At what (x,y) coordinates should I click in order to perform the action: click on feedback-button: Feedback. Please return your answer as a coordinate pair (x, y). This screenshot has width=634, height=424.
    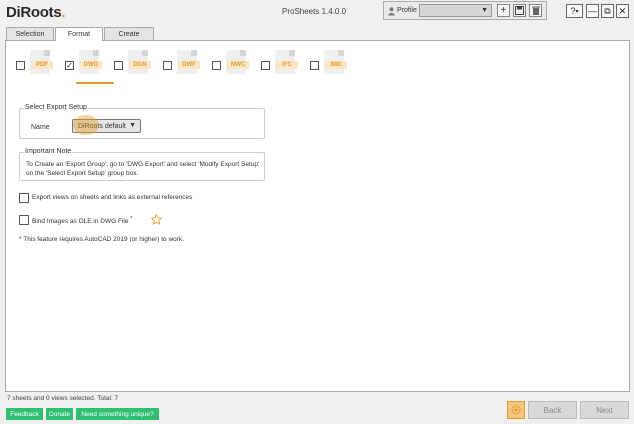
    Looking at the image, I should click on (24, 414).